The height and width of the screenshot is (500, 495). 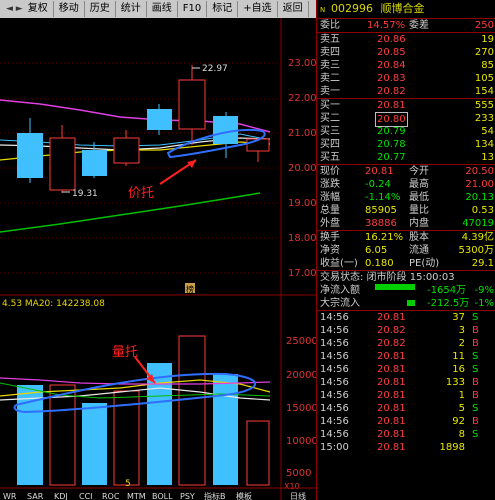 What do you see at coordinates (330, 39) in the screenshot?
I see `ask-label: 卖五` at bounding box center [330, 39].